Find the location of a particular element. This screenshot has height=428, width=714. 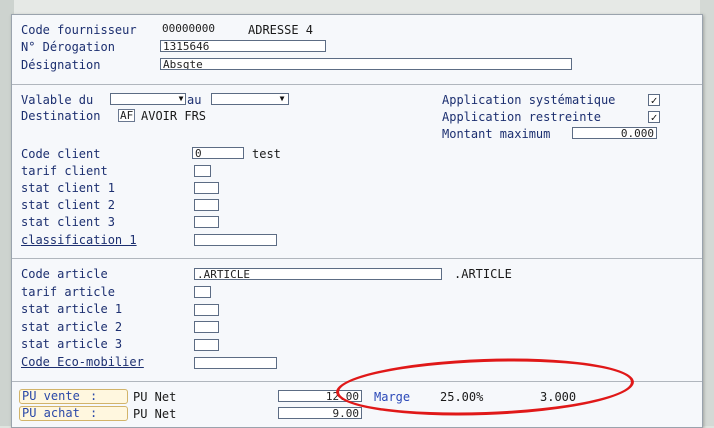

designation-label: Désignation is located at coordinates (61, 65).